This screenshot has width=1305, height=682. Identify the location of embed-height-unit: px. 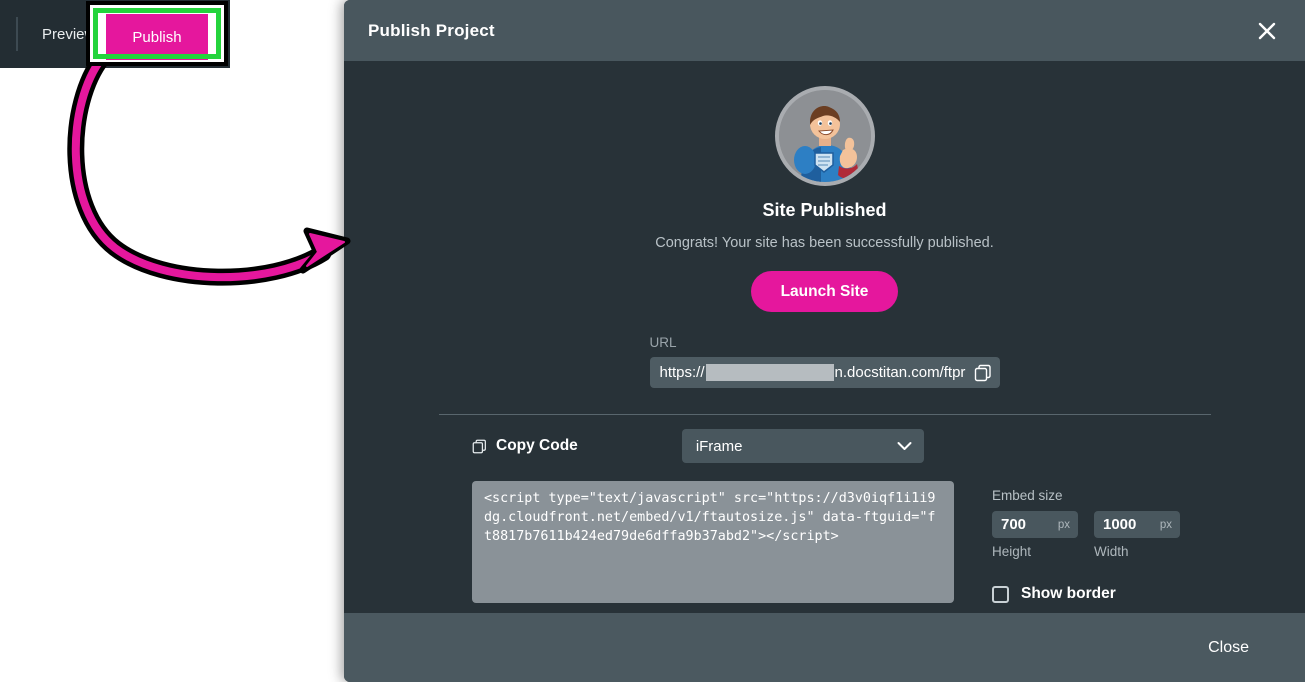
(1063, 524).